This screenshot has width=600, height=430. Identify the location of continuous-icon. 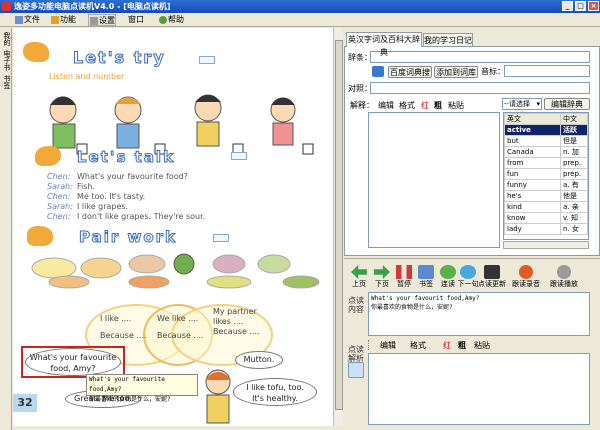
(448, 272).